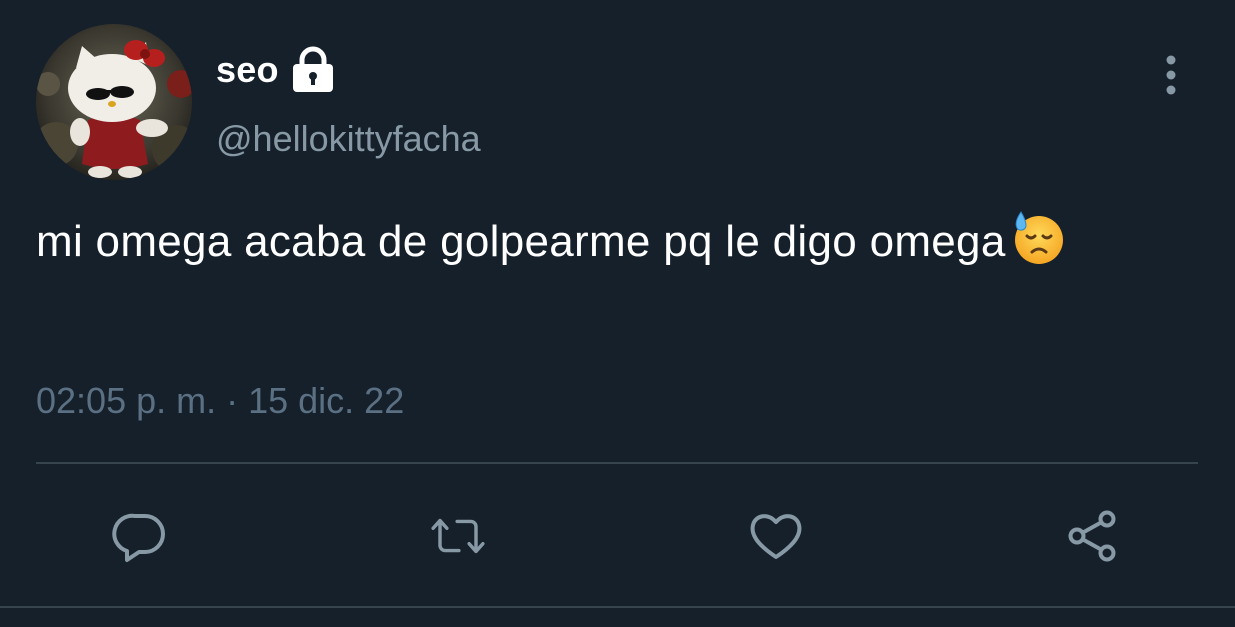 The width and height of the screenshot is (1235, 627). Describe the element at coordinates (1171, 75) in the screenshot. I see `more-vertical-icon` at that location.